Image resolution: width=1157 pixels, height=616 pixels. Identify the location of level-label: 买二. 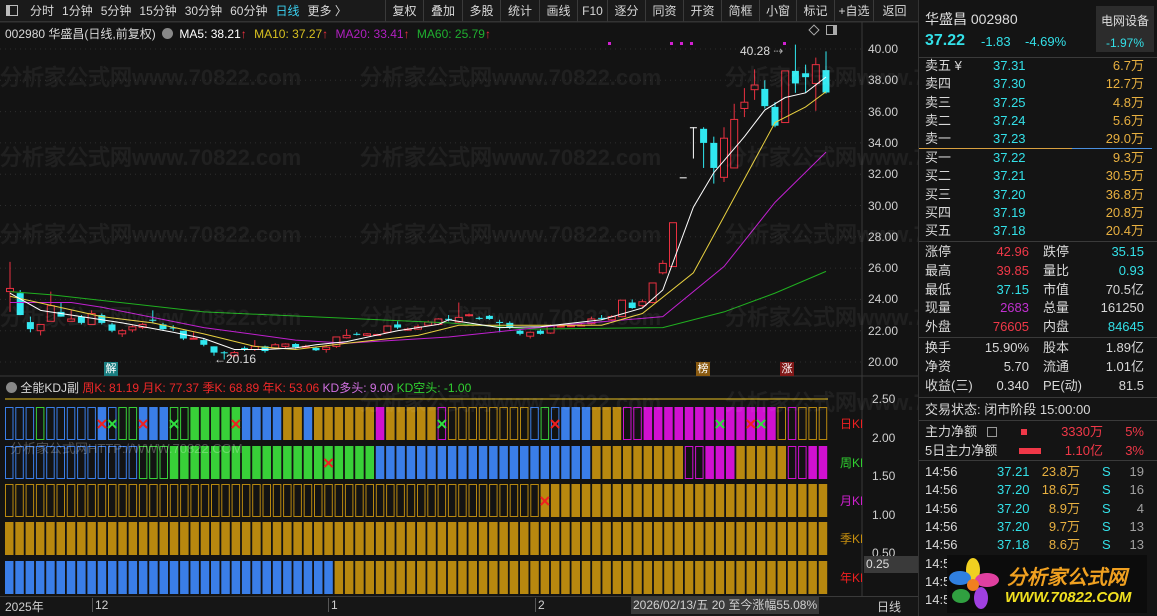
(938, 176).